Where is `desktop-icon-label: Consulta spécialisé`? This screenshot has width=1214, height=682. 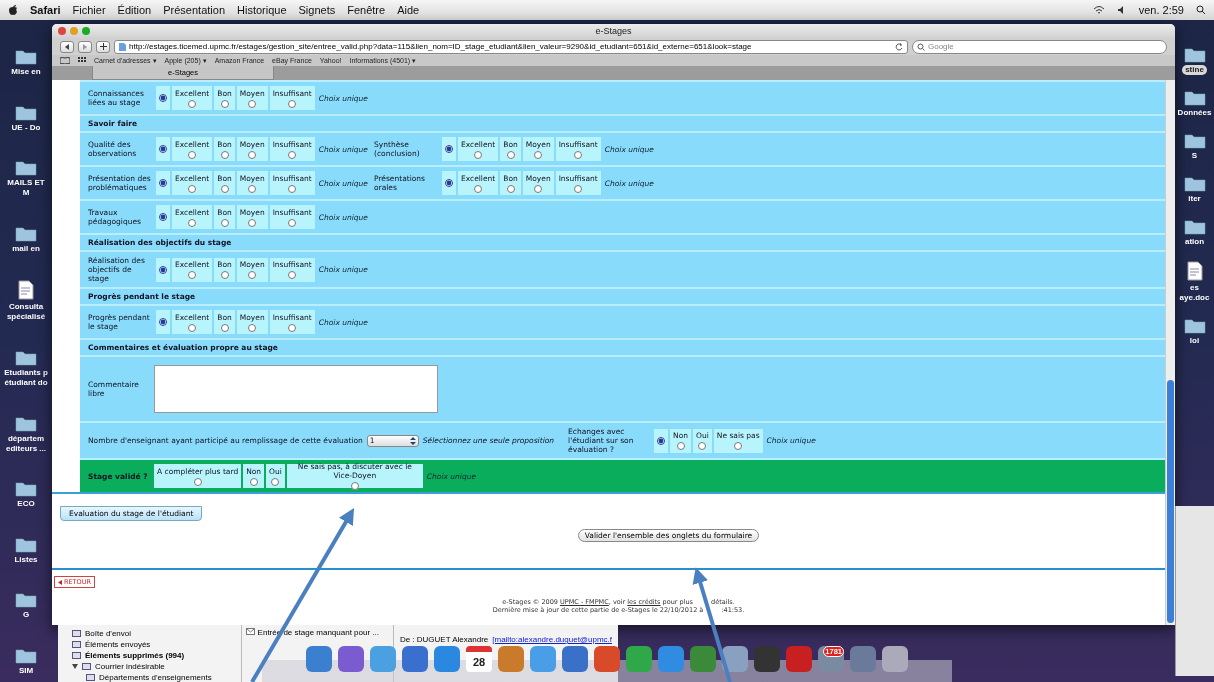 desktop-icon-label: Consulta spécialisé is located at coordinates (26, 312).